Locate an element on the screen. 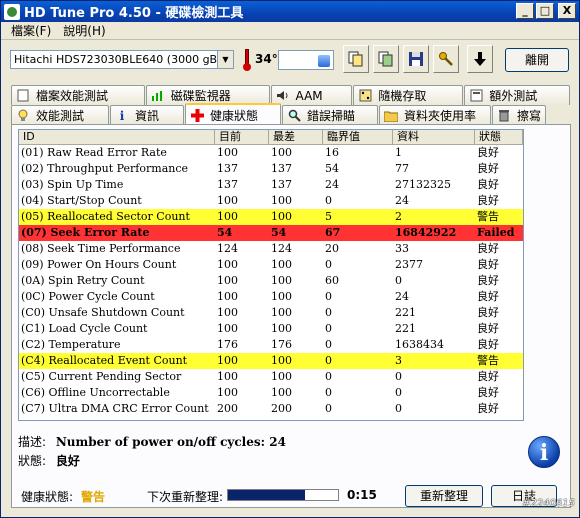 The width and height of the screenshot is (580, 518). table-row: (05) Reallocated Sector Count 100 100 5 2 警告 is located at coordinates (271, 217).